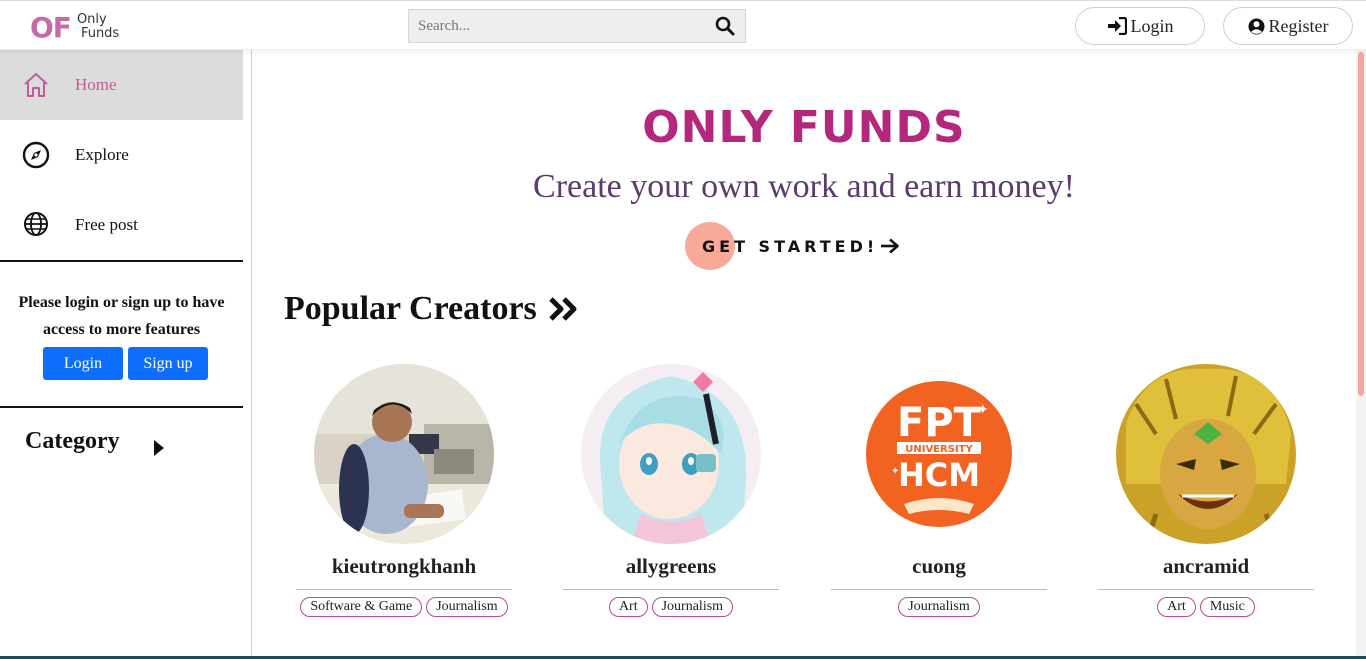 This screenshot has width=1366, height=659. I want to click on hero-subtitle: Create your own work and earn money!, so click(804, 186).